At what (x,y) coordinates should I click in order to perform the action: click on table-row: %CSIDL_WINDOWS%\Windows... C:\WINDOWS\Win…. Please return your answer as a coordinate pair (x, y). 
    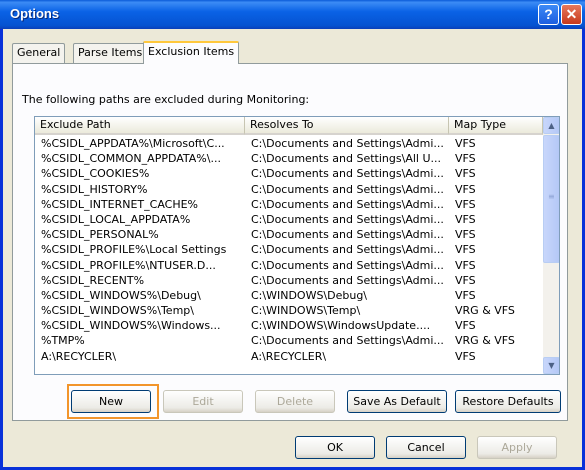
    Looking at the image, I should click on (289, 325).